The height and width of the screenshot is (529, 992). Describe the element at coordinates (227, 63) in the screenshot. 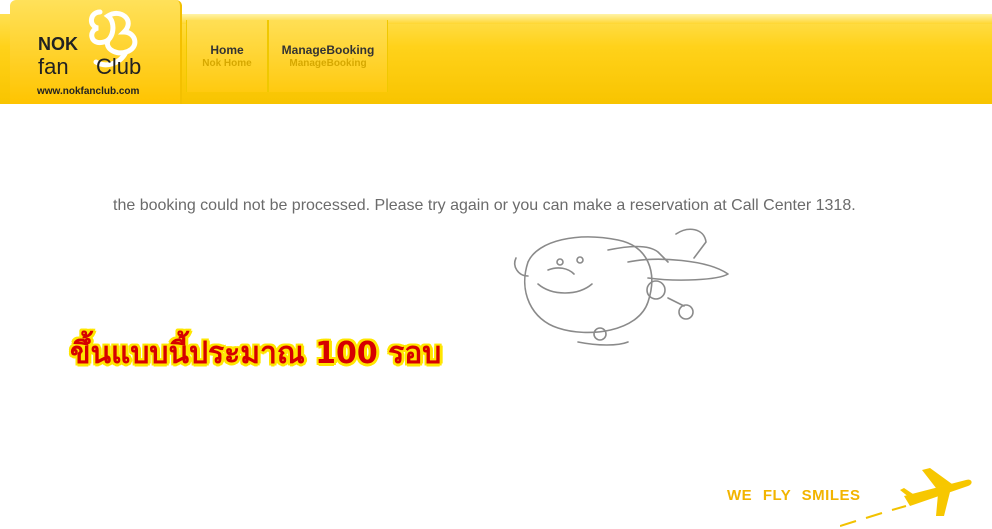

I see `nav-home-sublabel: Nok Home` at that location.